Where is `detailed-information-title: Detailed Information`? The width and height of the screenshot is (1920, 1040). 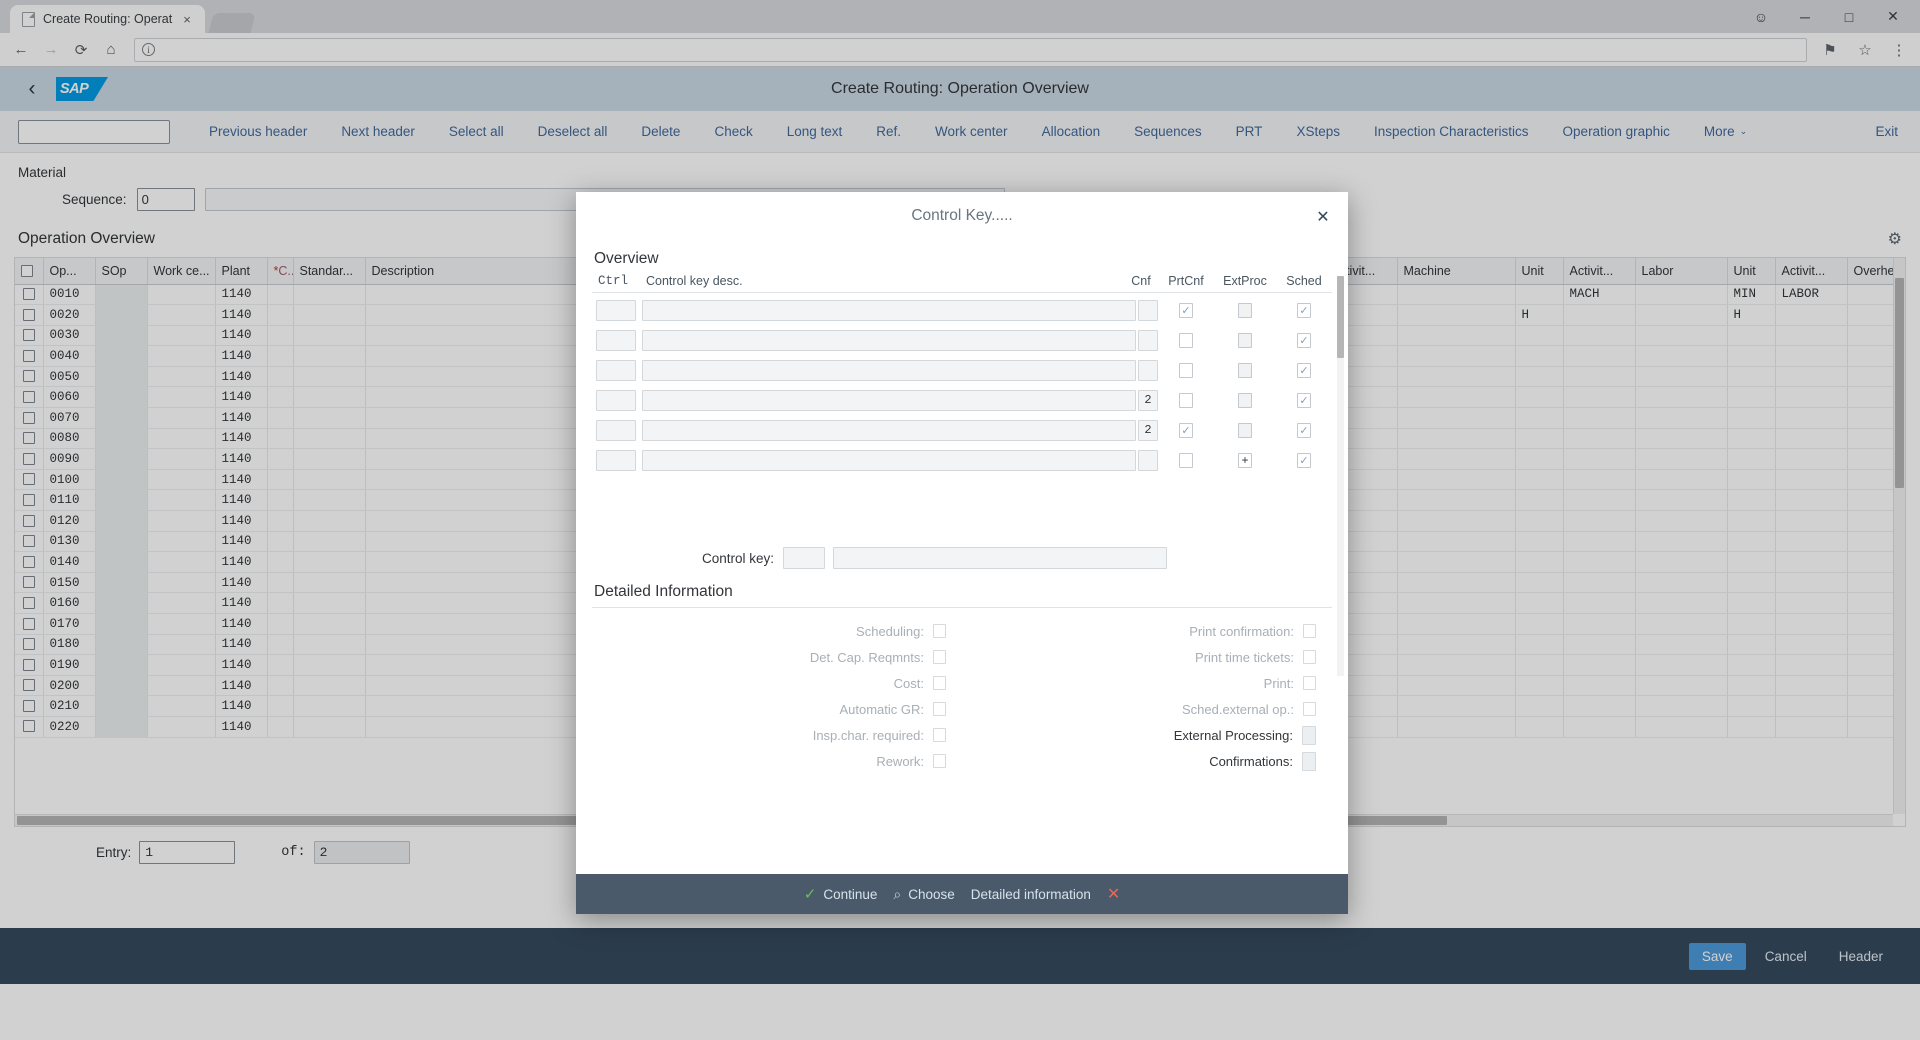 detailed-information-title: Detailed Information is located at coordinates (663, 591).